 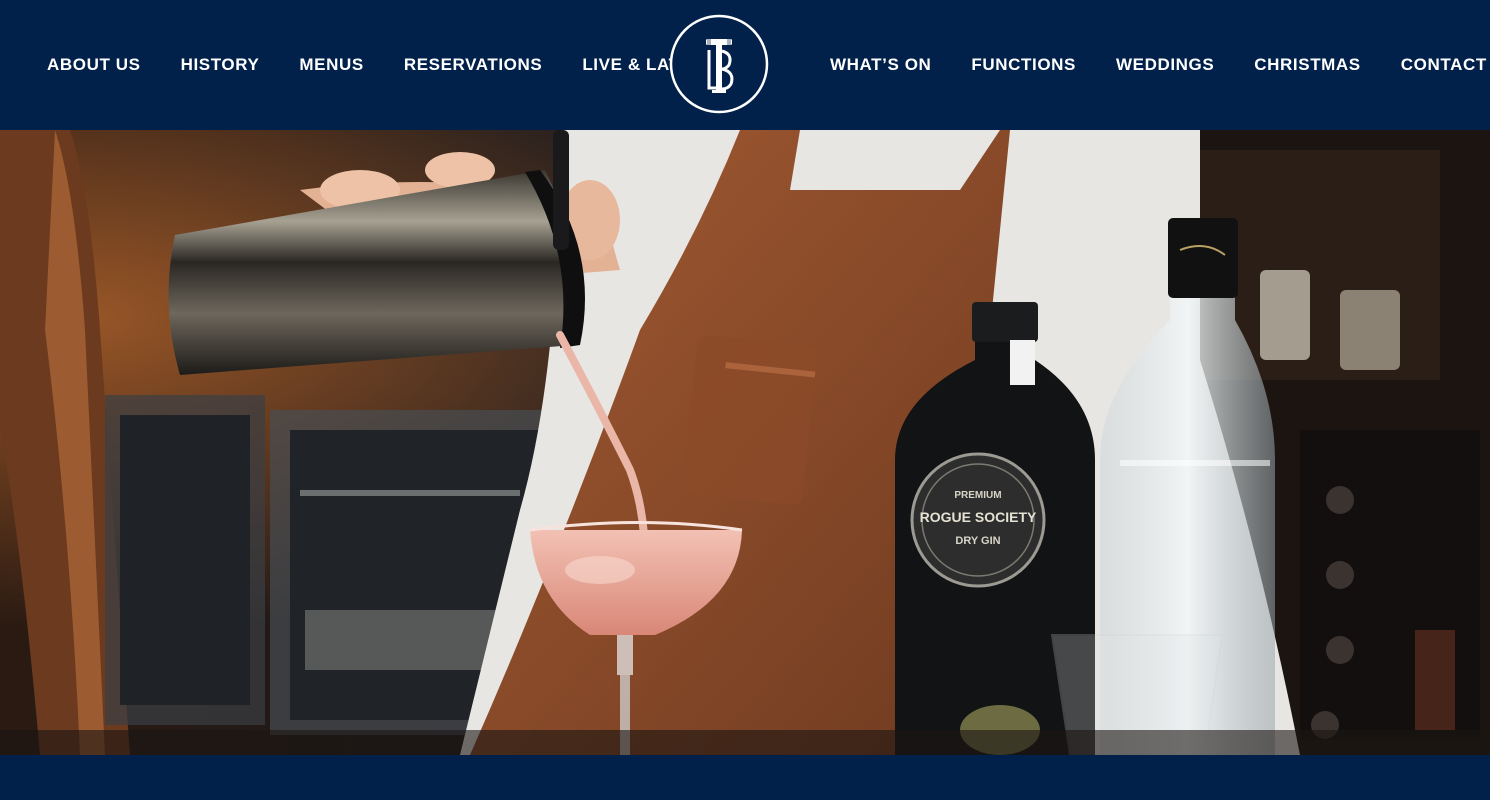 I want to click on logo-monogram-icon, so click(x=719, y=64).